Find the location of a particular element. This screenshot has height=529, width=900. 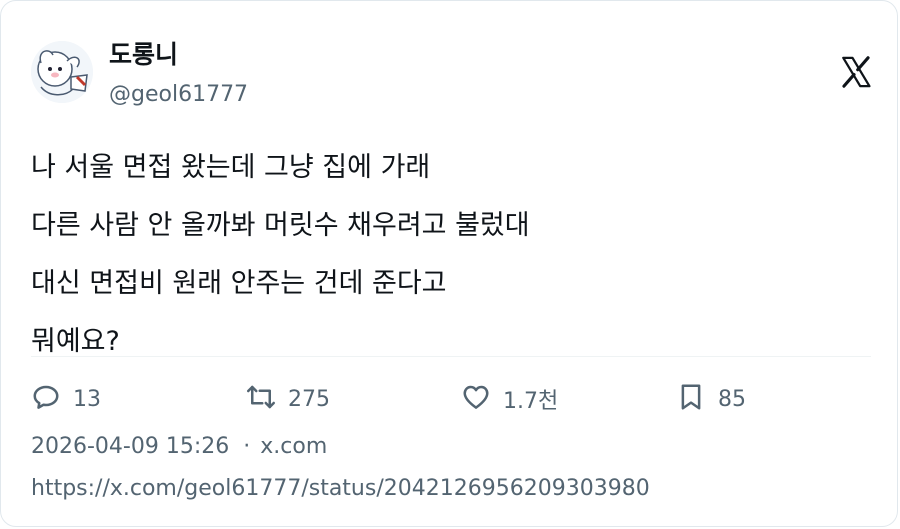

like-count: 1.7천 is located at coordinates (531, 401).